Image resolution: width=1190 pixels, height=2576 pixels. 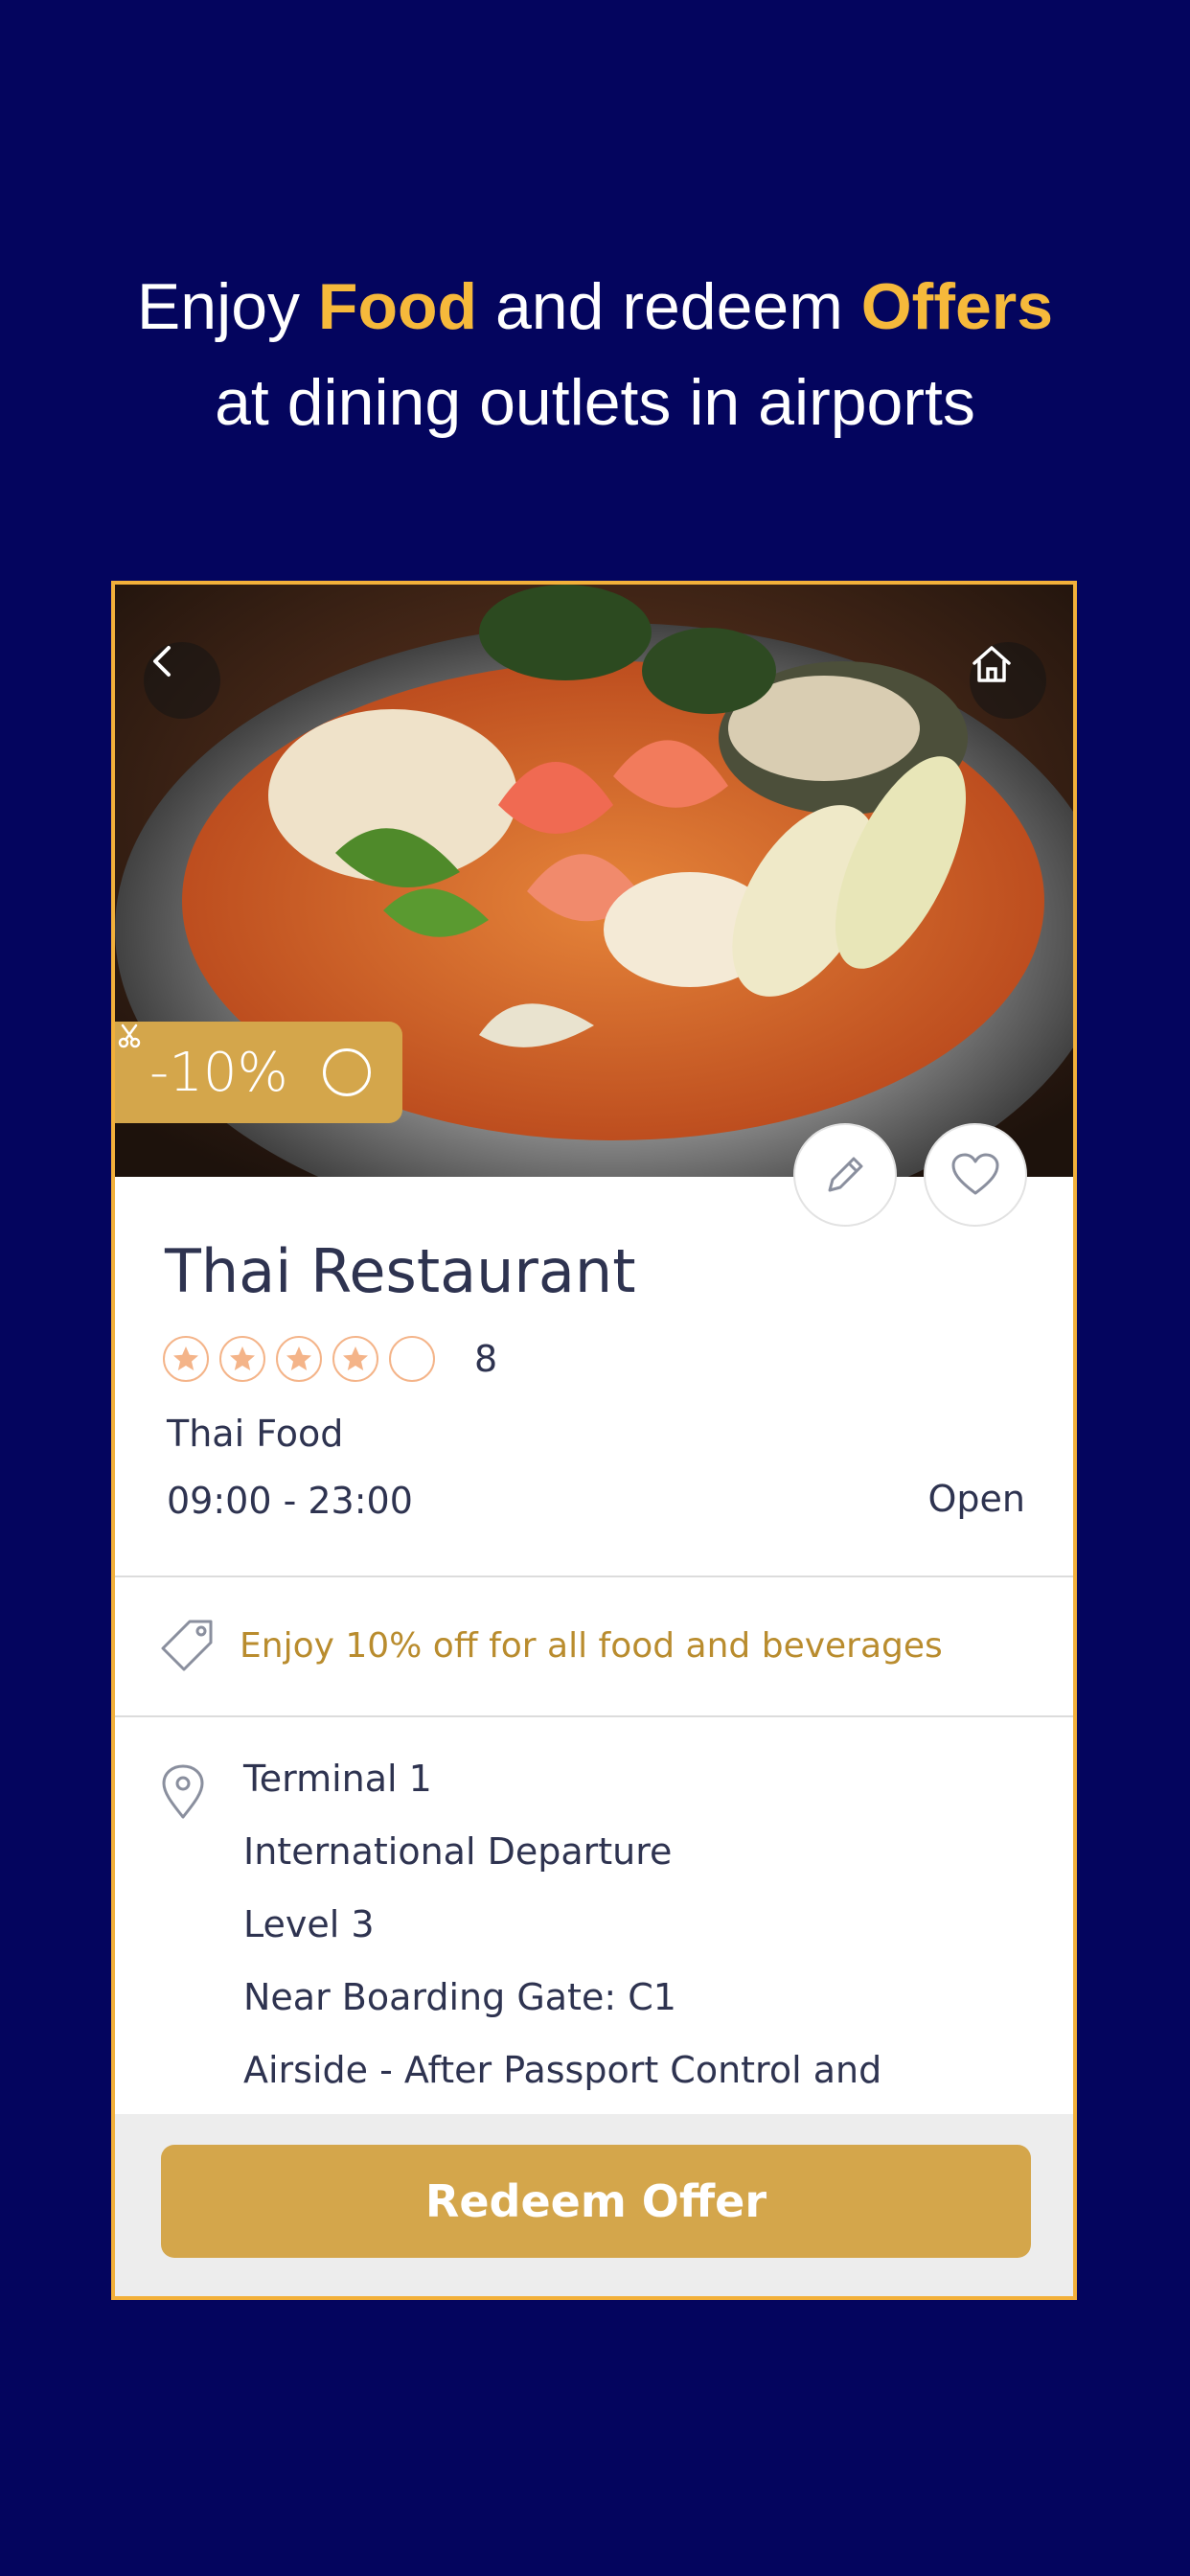 What do you see at coordinates (486, 1359) in the screenshot?
I see `rating-count: 8` at bounding box center [486, 1359].